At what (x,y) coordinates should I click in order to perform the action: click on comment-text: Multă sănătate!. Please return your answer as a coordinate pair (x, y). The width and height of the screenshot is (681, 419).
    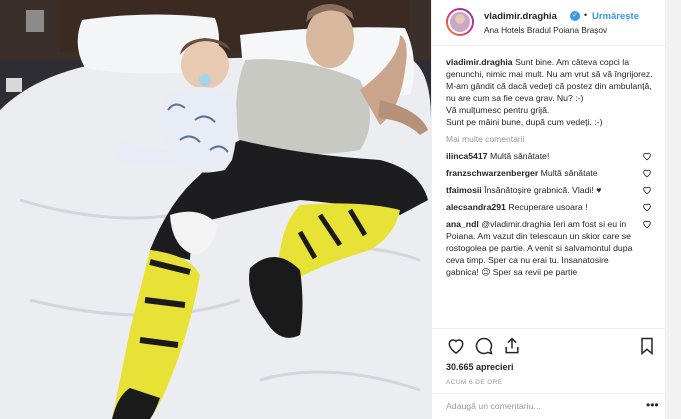
    Looking at the image, I should click on (519, 156).